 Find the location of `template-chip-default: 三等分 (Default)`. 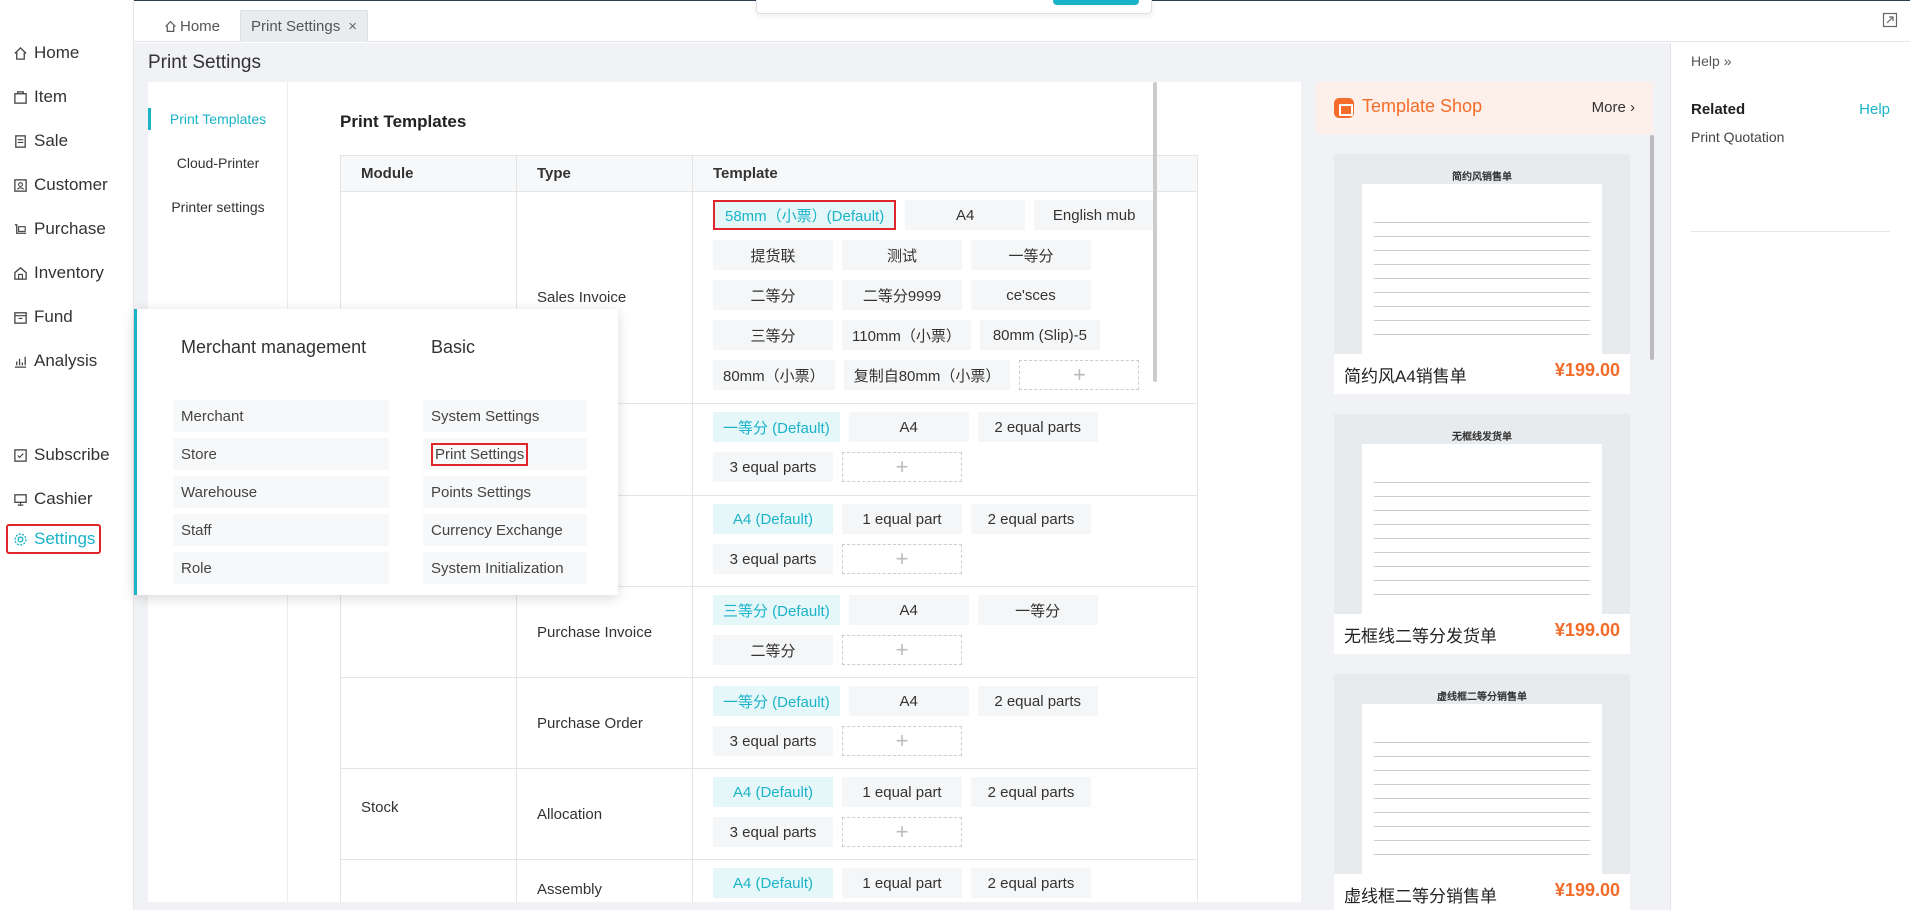

template-chip-default: 三等分 (Default) is located at coordinates (776, 610).